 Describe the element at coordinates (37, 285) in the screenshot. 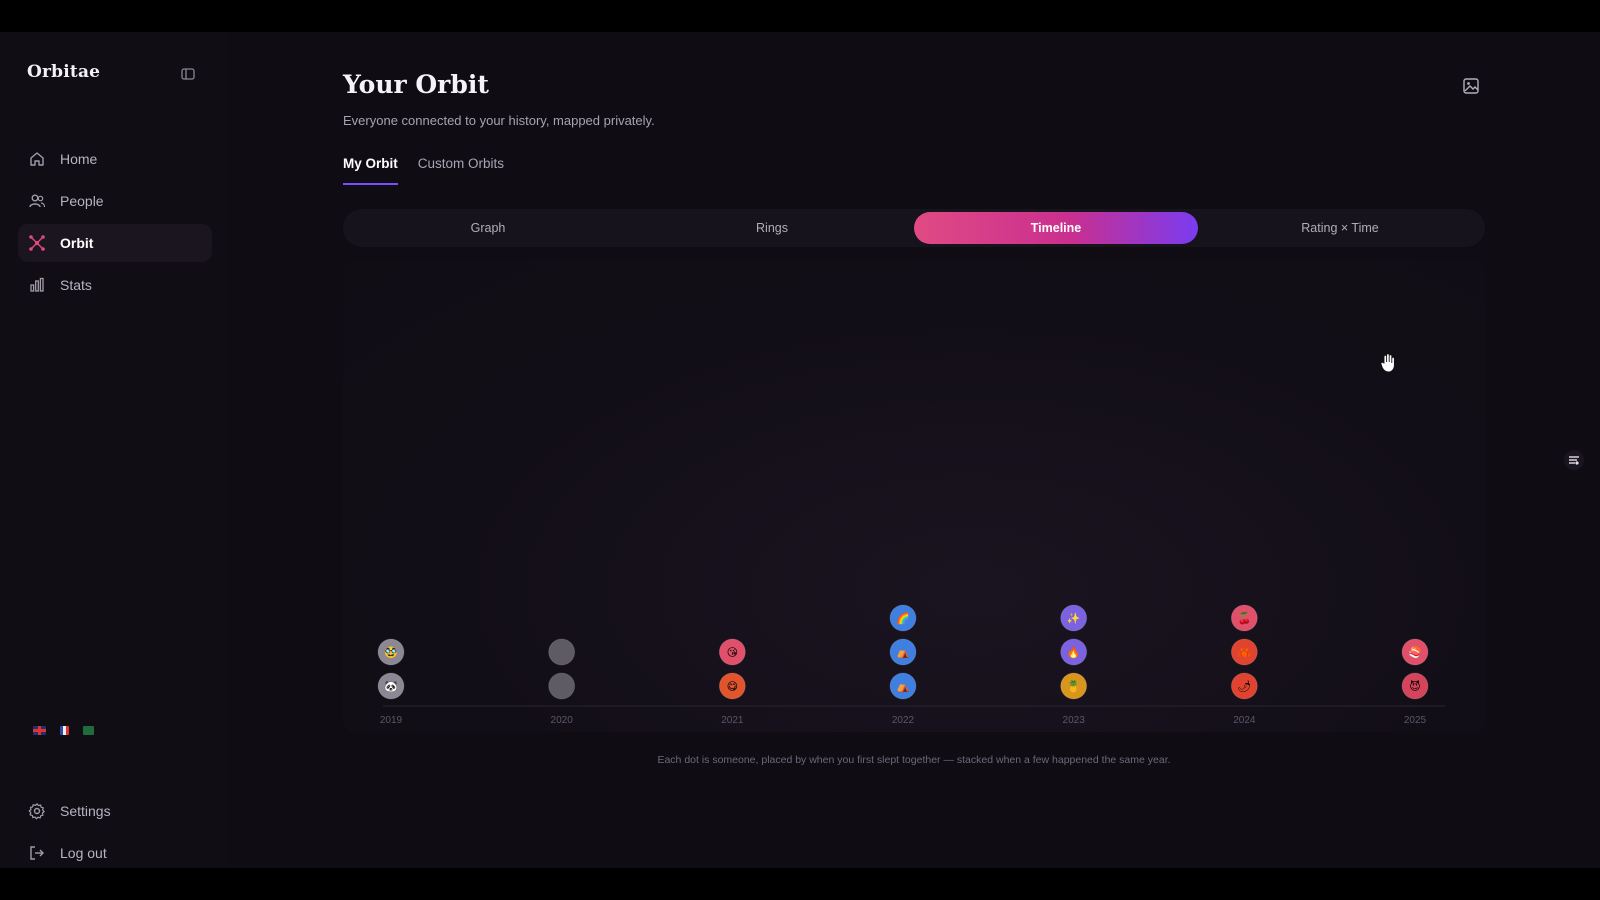

I see `stats-icon` at that location.